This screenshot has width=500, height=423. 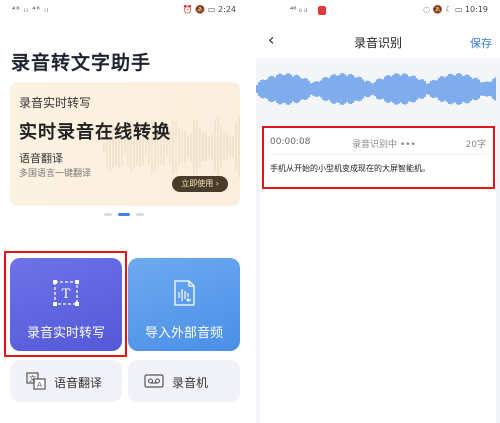 I want to click on page-title: 录音识别, so click(x=377, y=43).